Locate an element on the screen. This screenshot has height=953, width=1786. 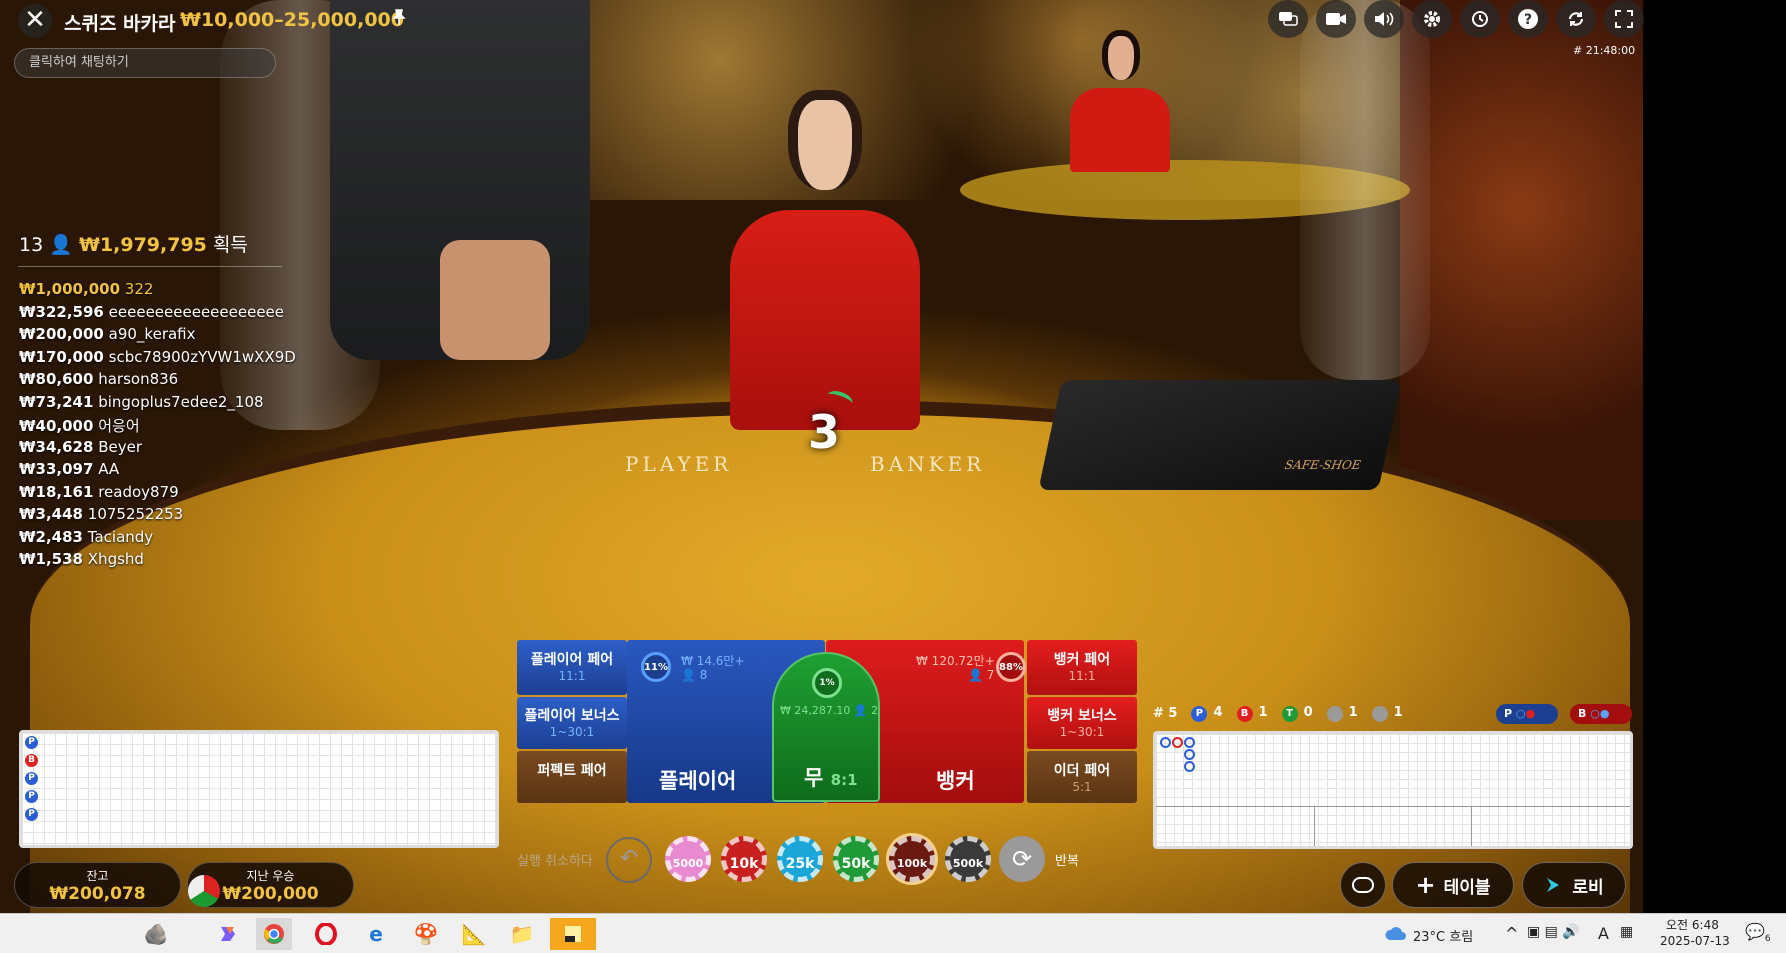
help-icon: ? is located at coordinates (1528, 19).